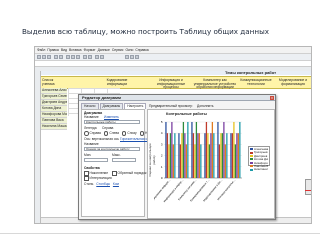 The height and width of the screenshot is (240, 320). I want to click on style-label: Стиль, so click(89, 184).